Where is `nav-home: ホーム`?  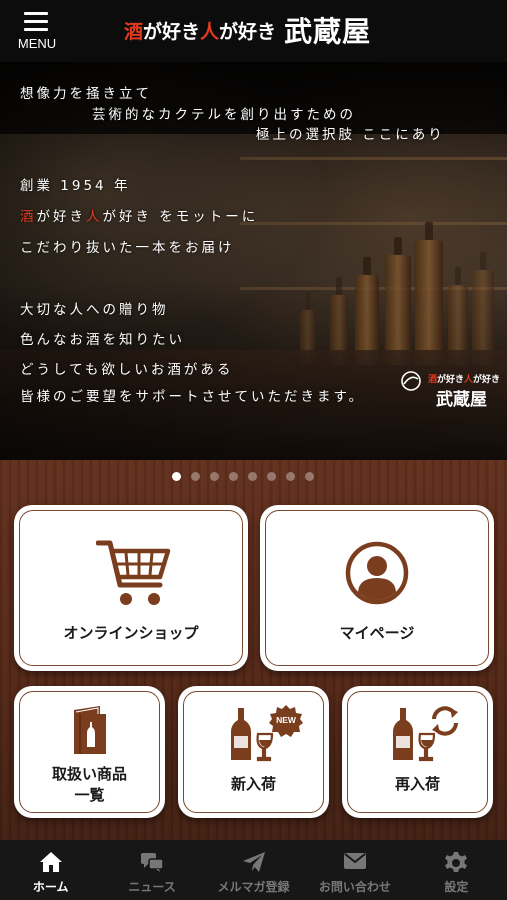 nav-home: ホーム is located at coordinates (50, 870).